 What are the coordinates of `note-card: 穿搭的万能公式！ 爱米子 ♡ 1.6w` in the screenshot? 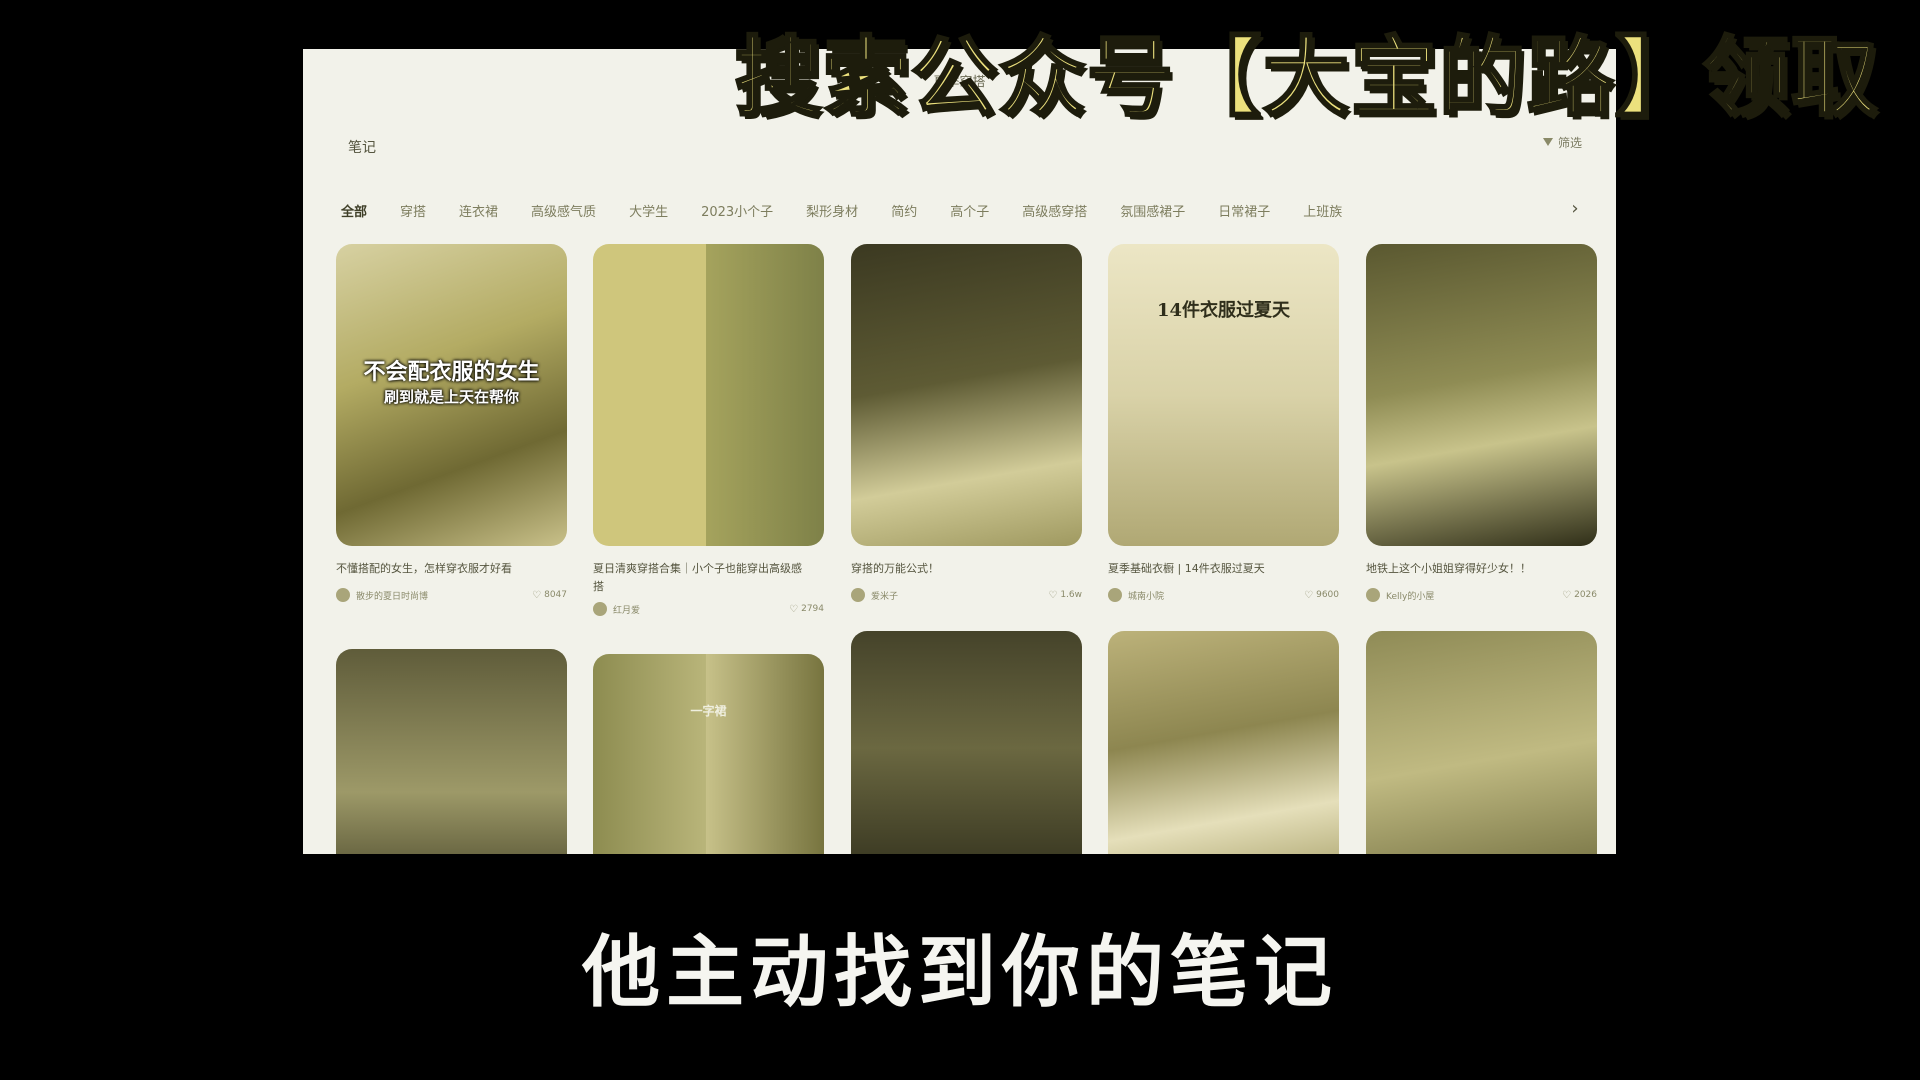 It's located at (966, 423).